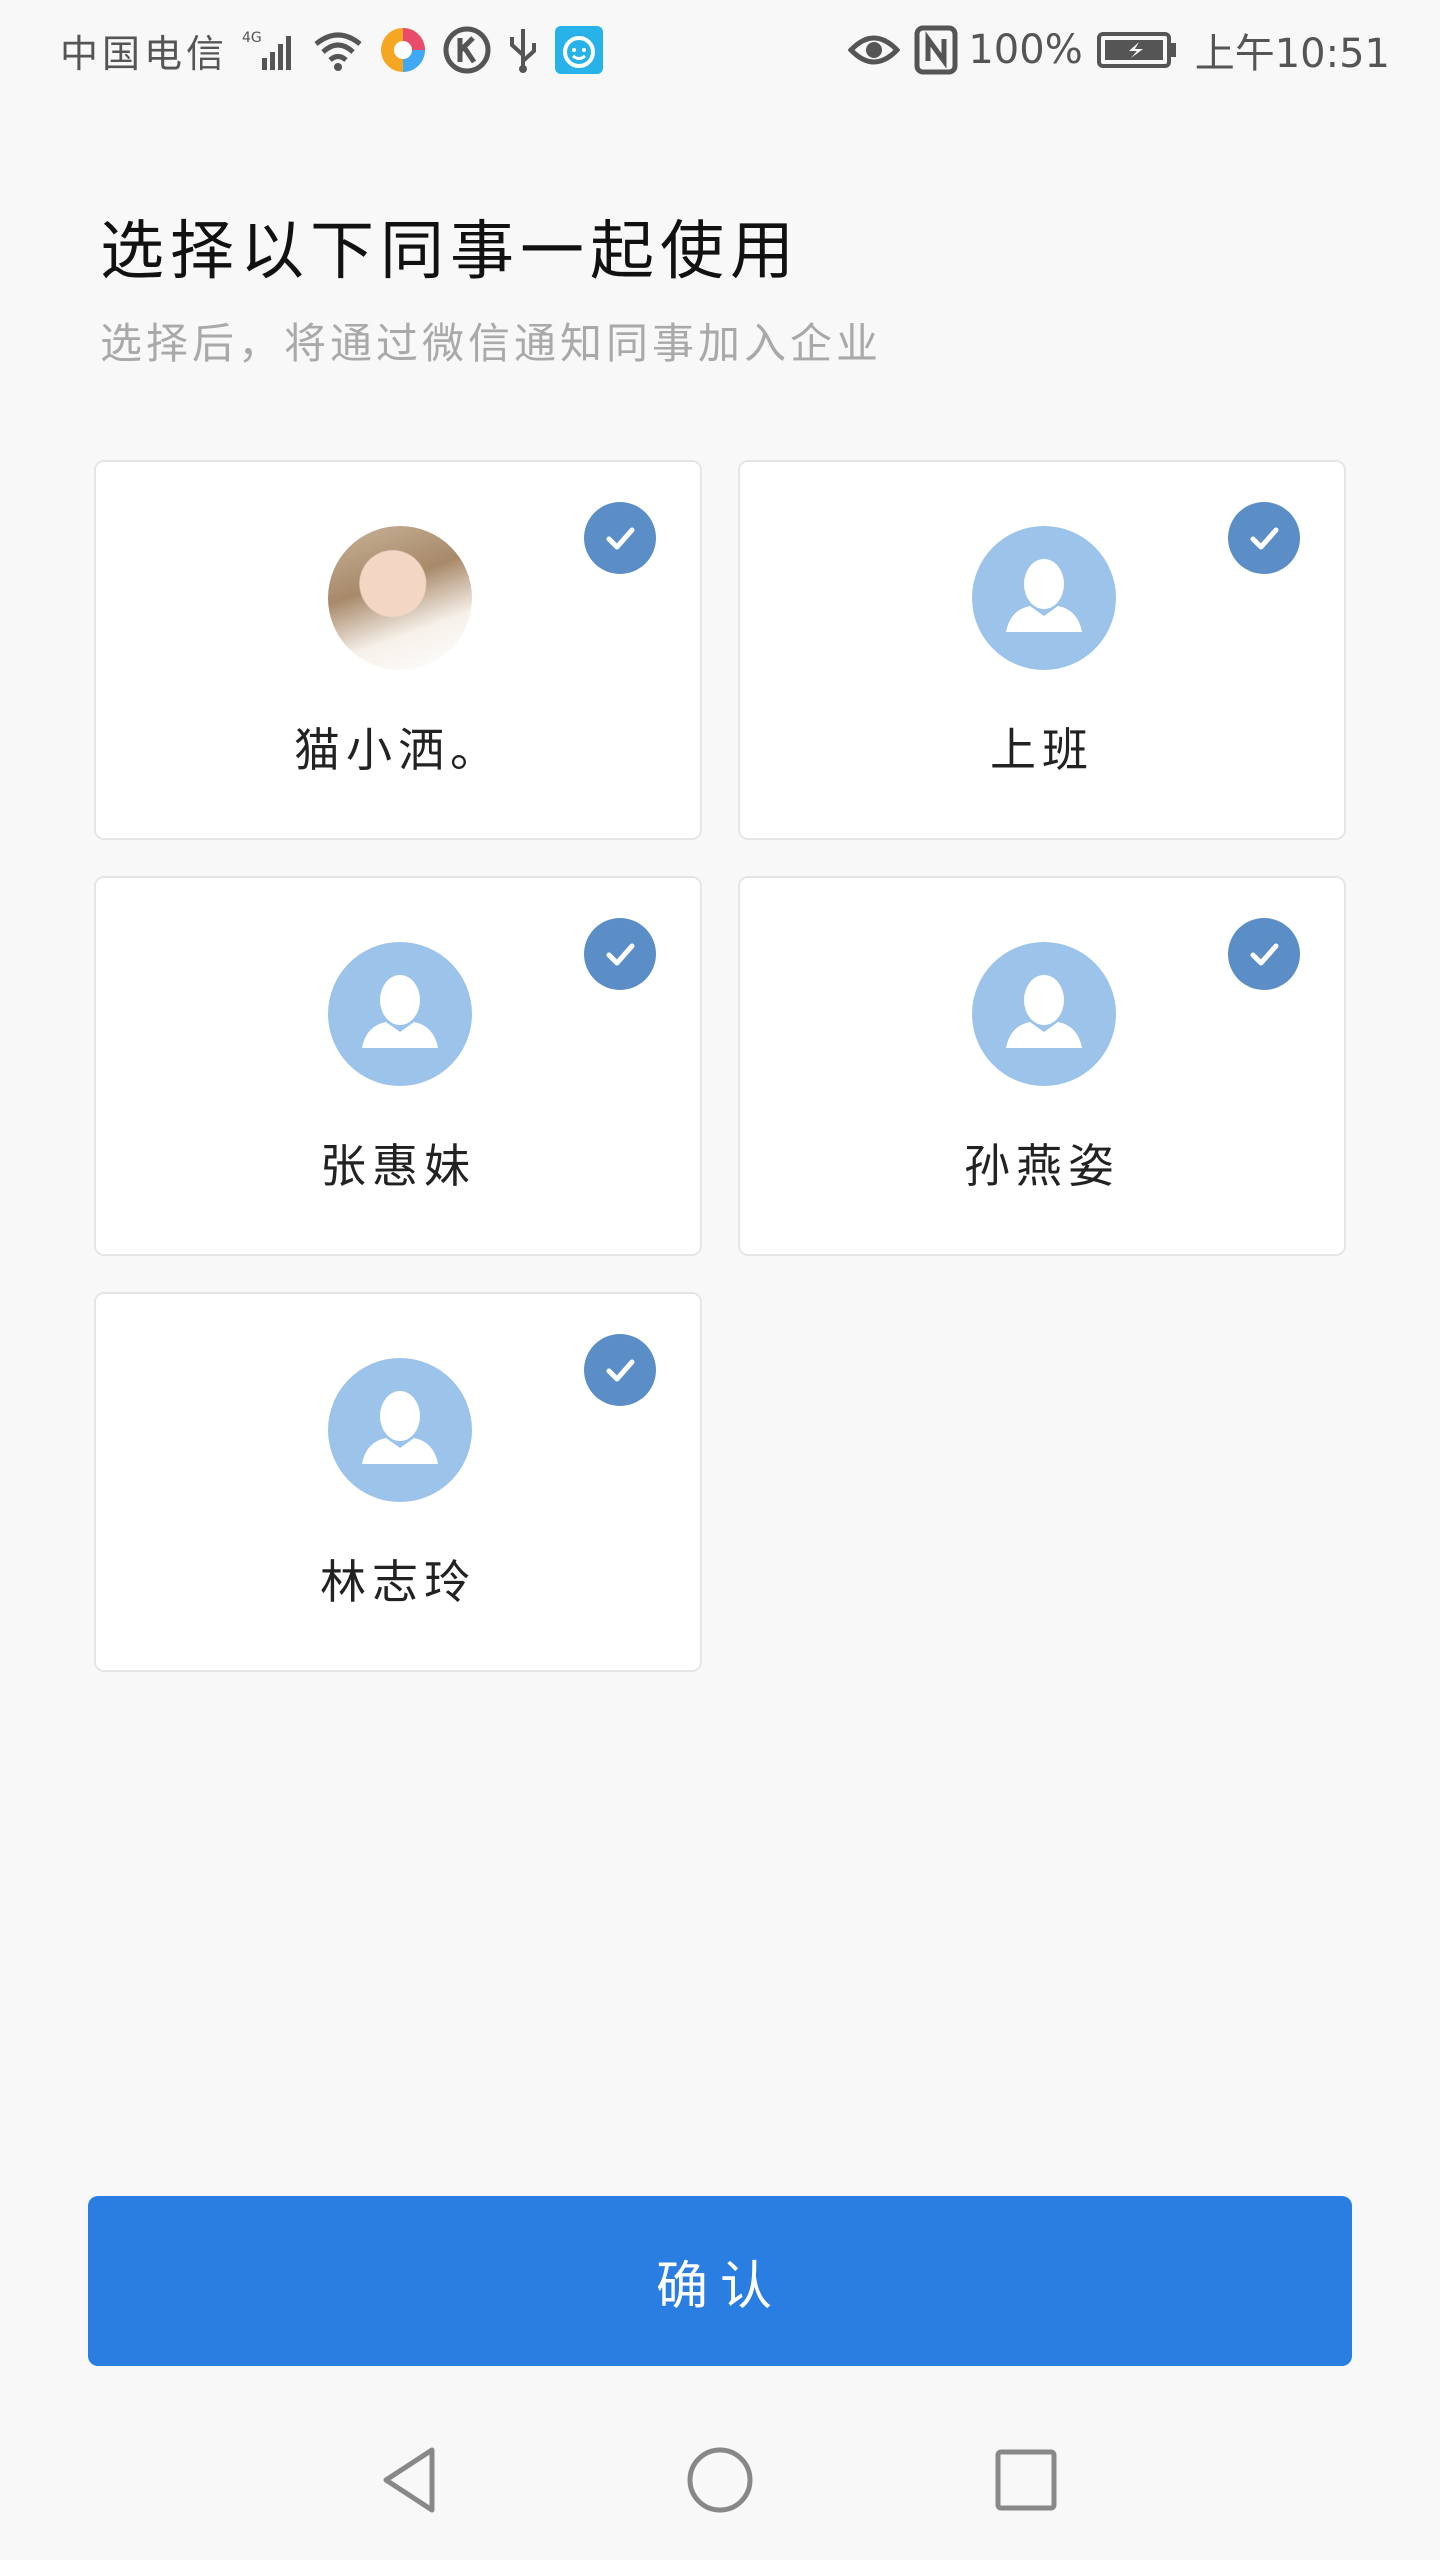 Image resolution: width=1440 pixels, height=2560 pixels. I want to click on page-title: 选择以下同事一起使用, so click(450, 252).